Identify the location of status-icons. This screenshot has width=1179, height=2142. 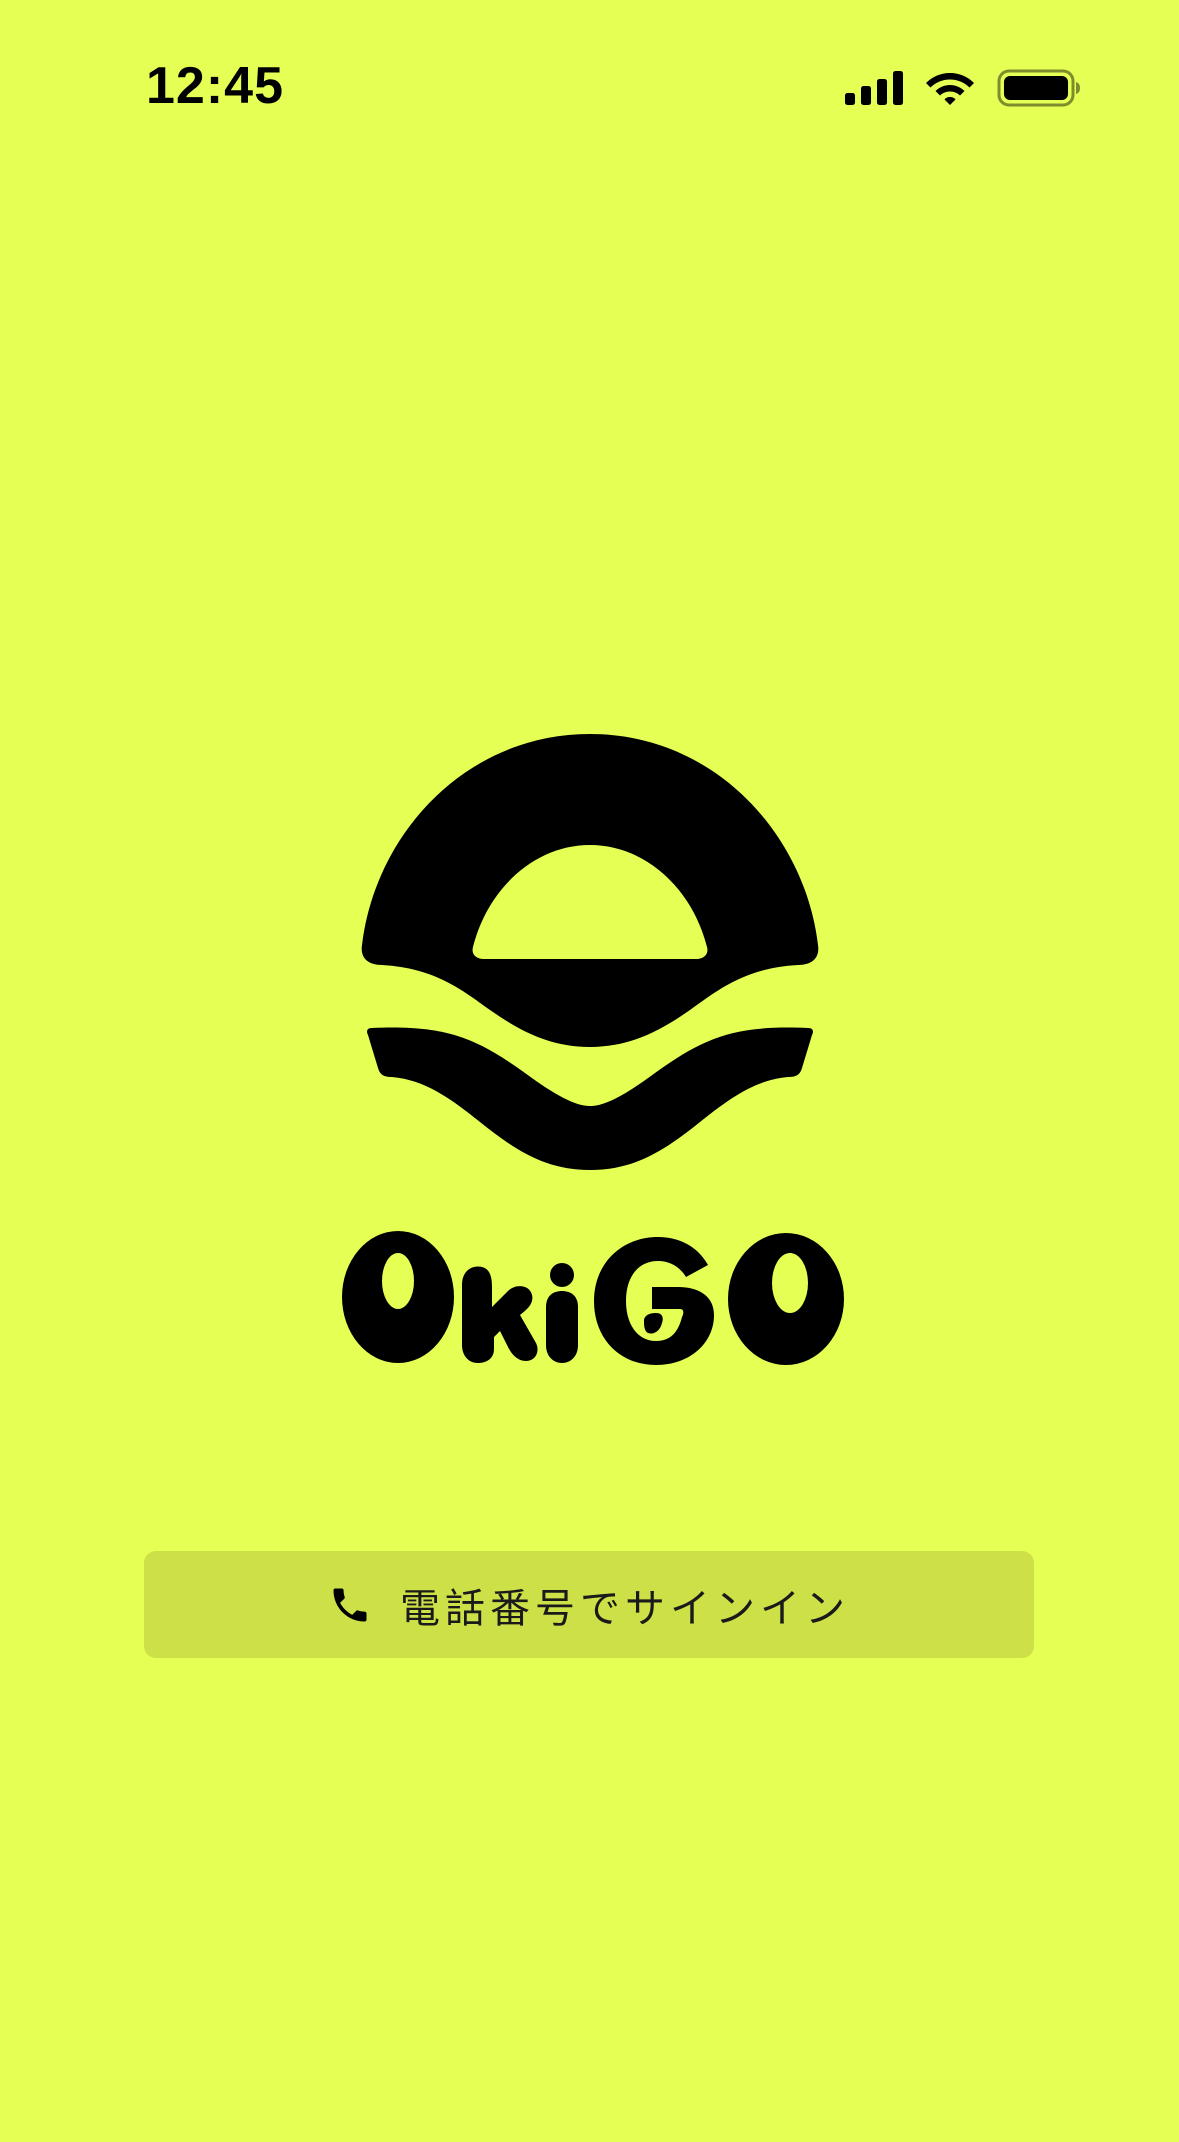
(963, 88).